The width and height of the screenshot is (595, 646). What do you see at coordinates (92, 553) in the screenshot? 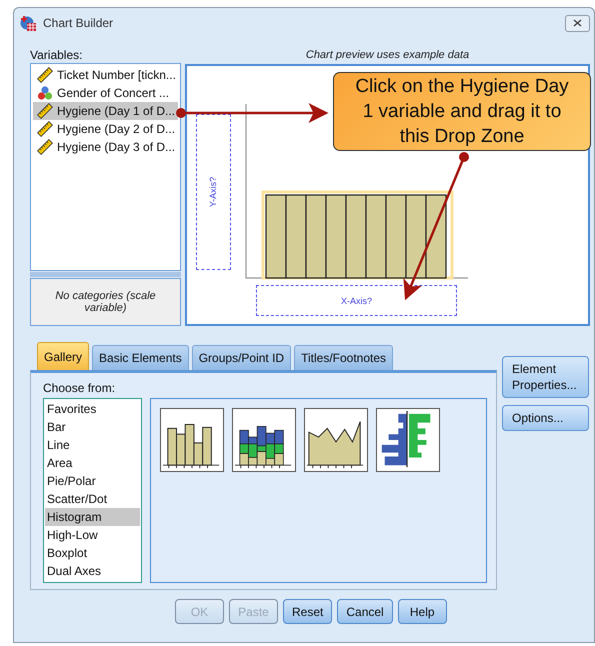
I see `chart-type-item: Boxplot` at bounding box center [92, 553].